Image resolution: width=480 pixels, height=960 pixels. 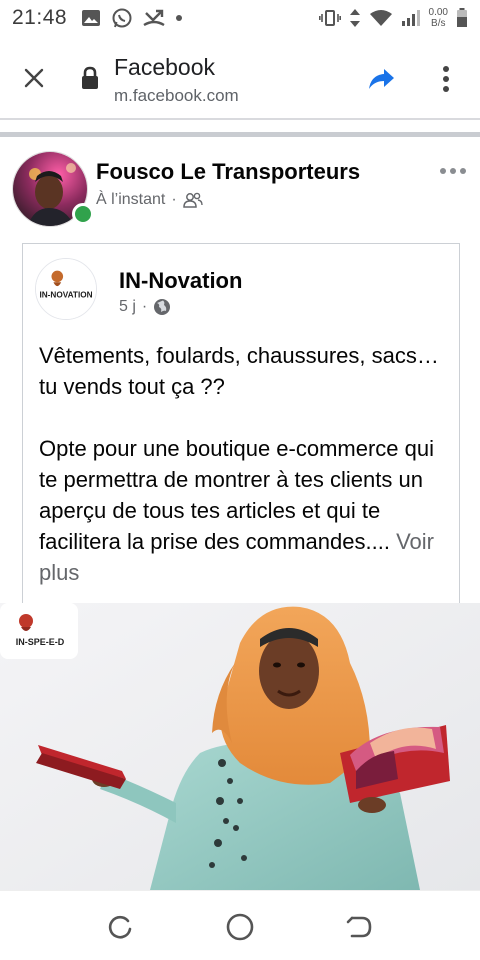 I want to click on recents-button, so click(x=120, y=927).